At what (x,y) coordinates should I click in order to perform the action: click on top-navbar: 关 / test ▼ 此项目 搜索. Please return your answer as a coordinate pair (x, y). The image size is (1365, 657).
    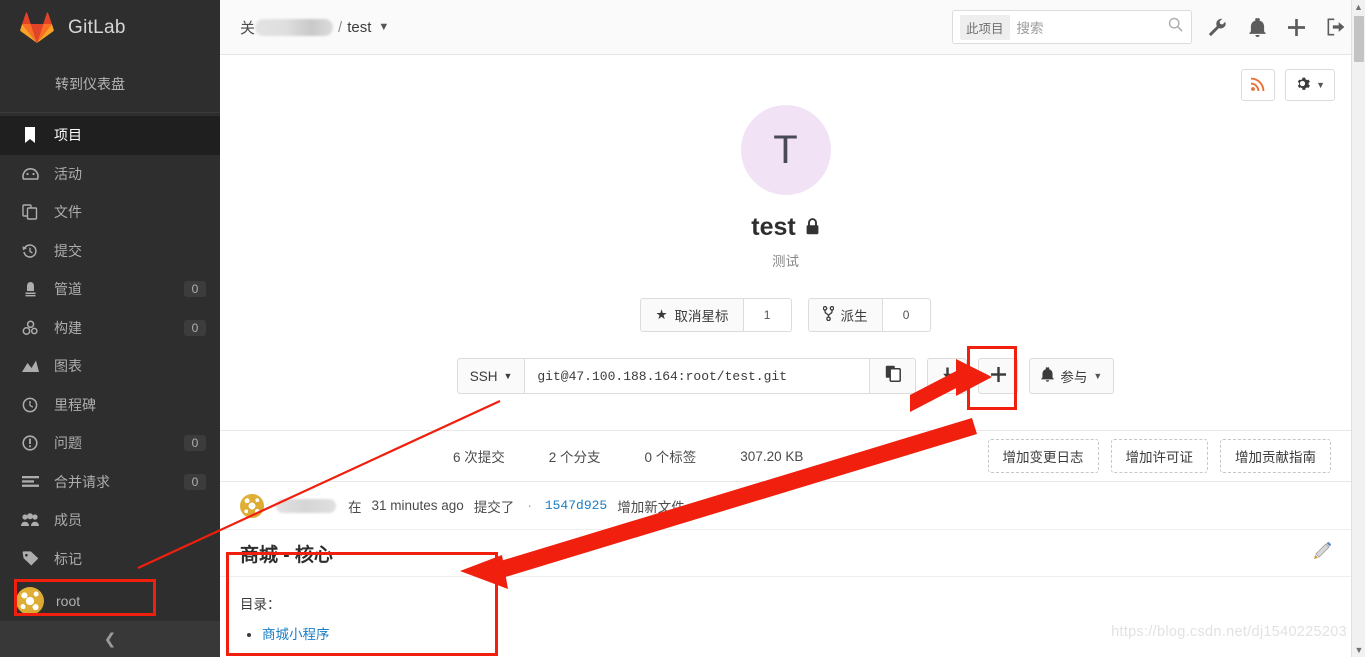
    Looking at the image, I should click on (792, 27).